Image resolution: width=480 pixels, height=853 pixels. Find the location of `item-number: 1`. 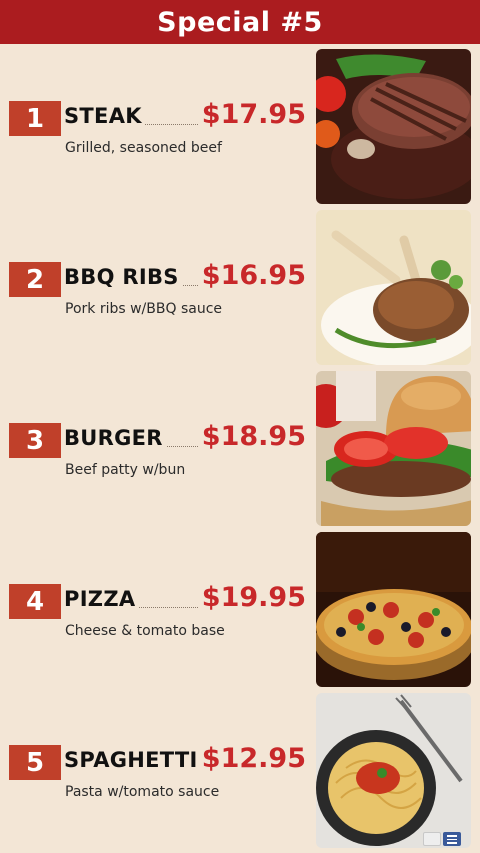

item-number: 1 is located at coordinates (35, 118).